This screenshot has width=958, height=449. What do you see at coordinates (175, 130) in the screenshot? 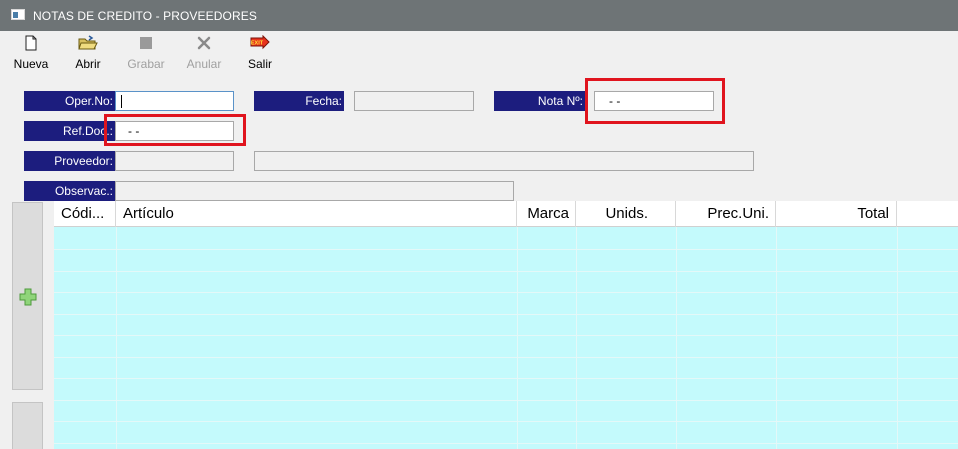
I see `ref-doc-highlight` at bounding box center [175, 130].